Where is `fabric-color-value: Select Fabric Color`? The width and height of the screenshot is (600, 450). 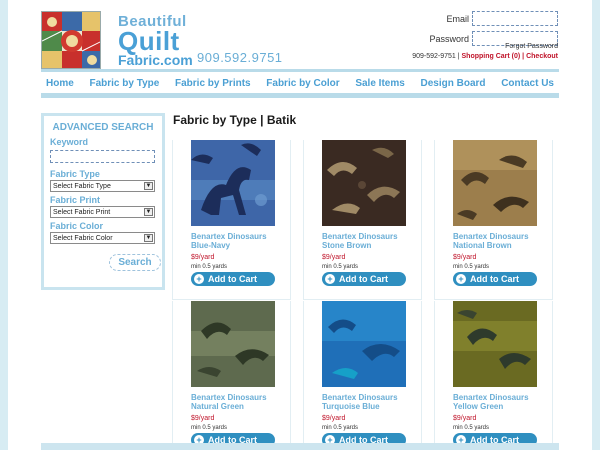 fabric-color-value: Select Fabric Color is located at coordinates (83, 238).